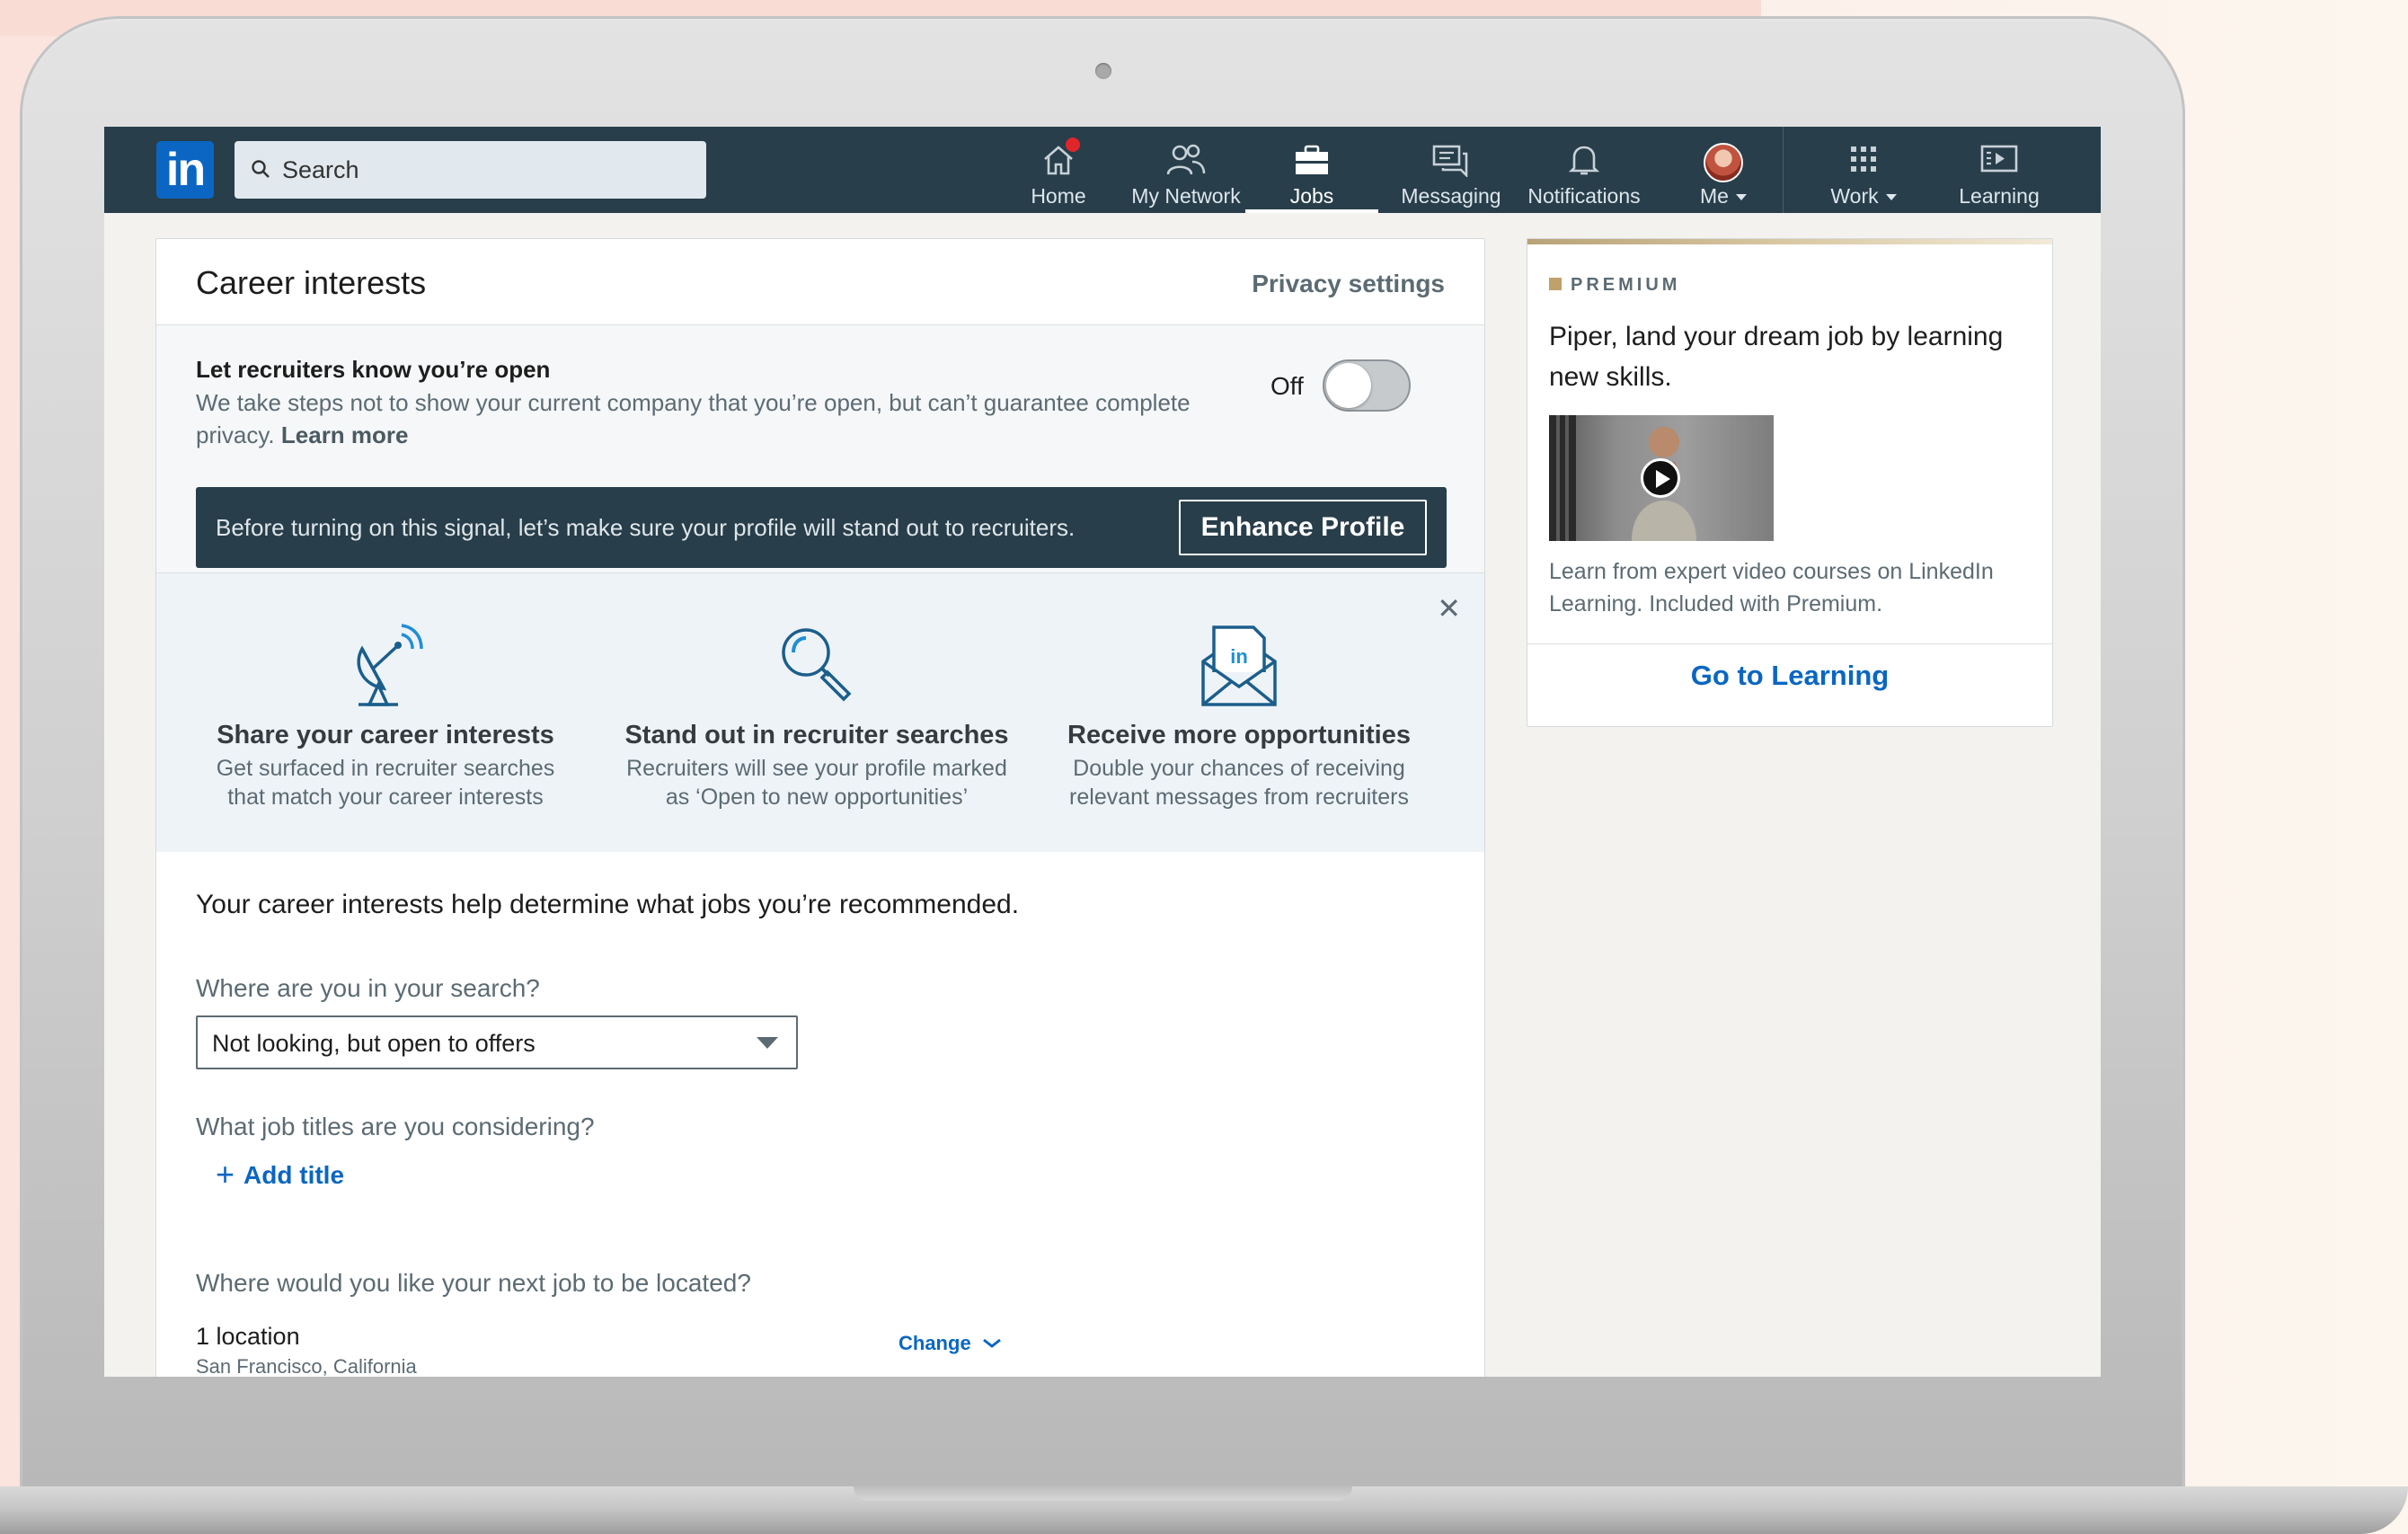 This screenshot has height=1534, width=2408. Describe the element at coordinates (1058, 196) in the screenshot. I see `nav-label: Home` at that location.